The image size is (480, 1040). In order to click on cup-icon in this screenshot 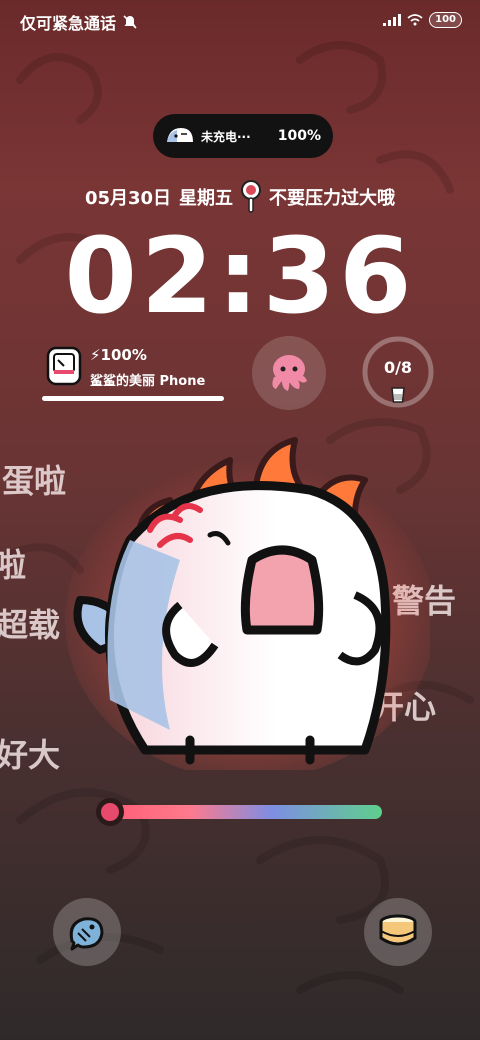, I will do `click(398, 395)`.